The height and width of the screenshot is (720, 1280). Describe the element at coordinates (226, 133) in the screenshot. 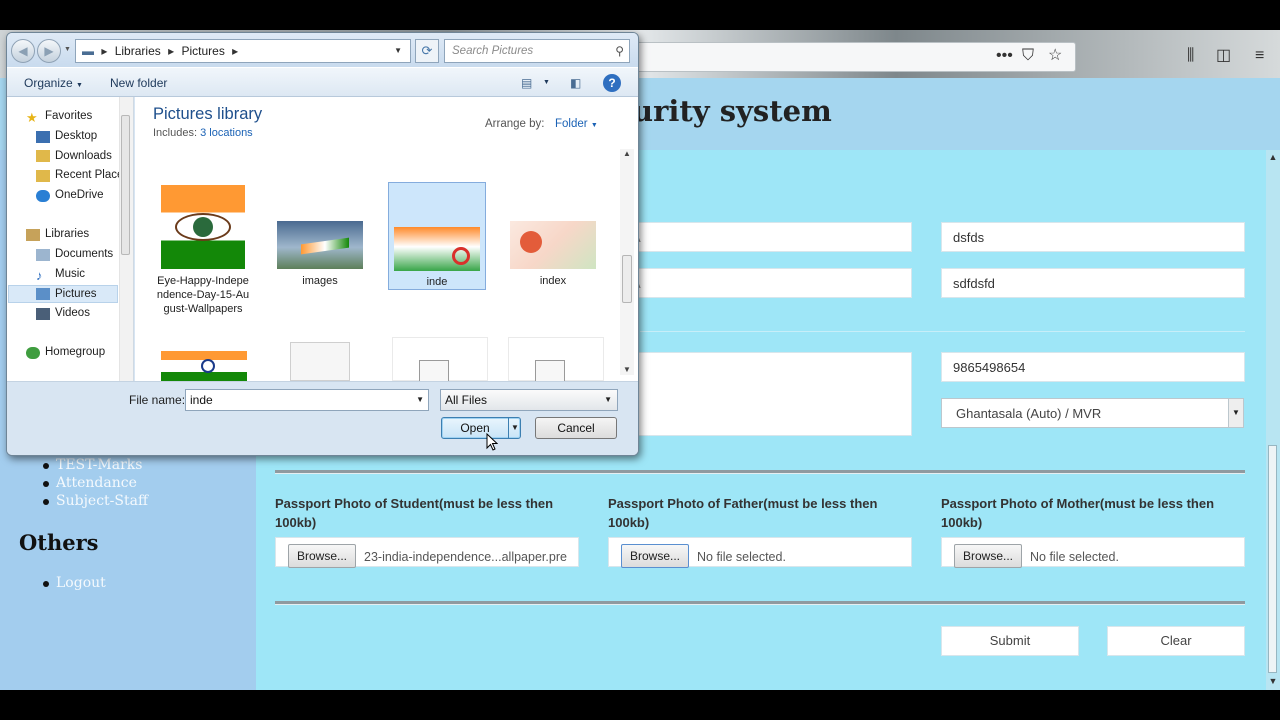

I see `locations-link: 3 locations` at that location.